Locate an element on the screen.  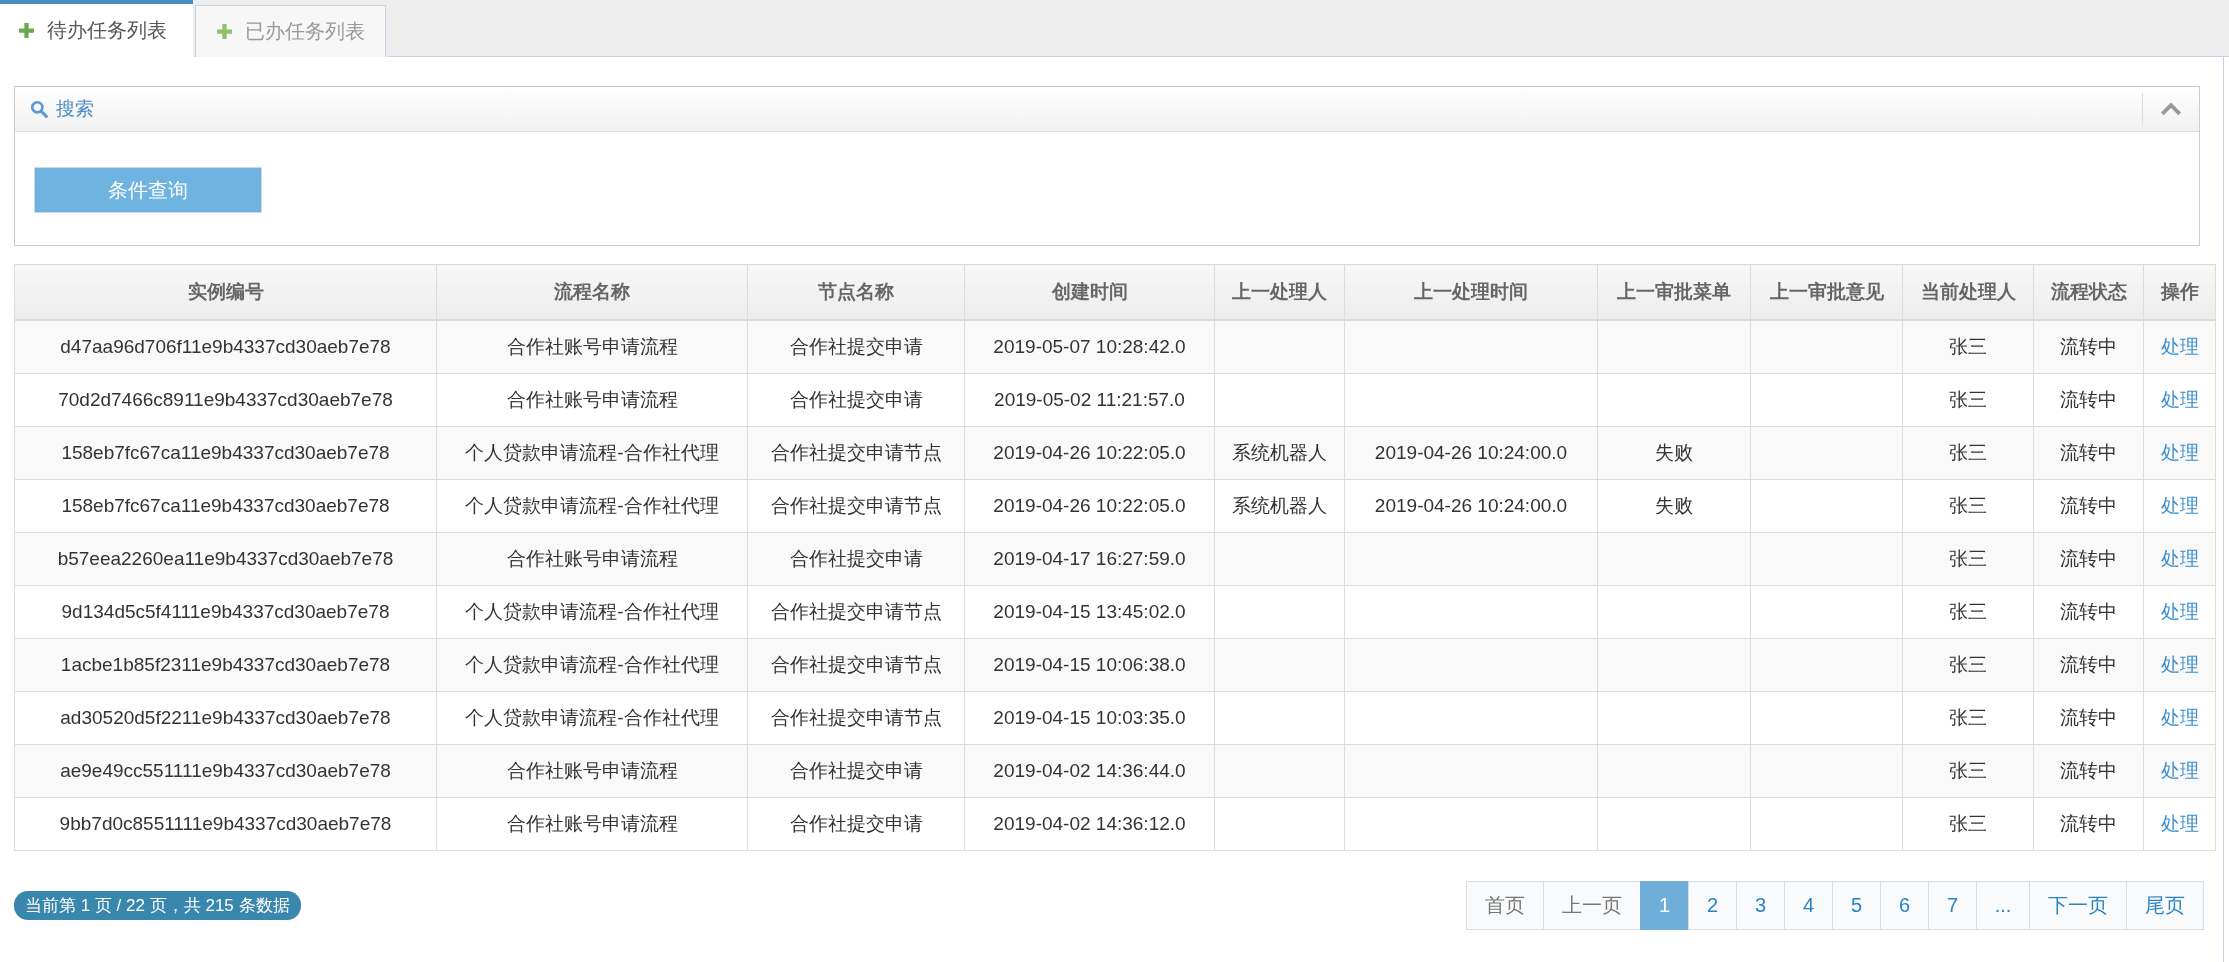
column-header: 操作 is located at coordinates (2179, 292).